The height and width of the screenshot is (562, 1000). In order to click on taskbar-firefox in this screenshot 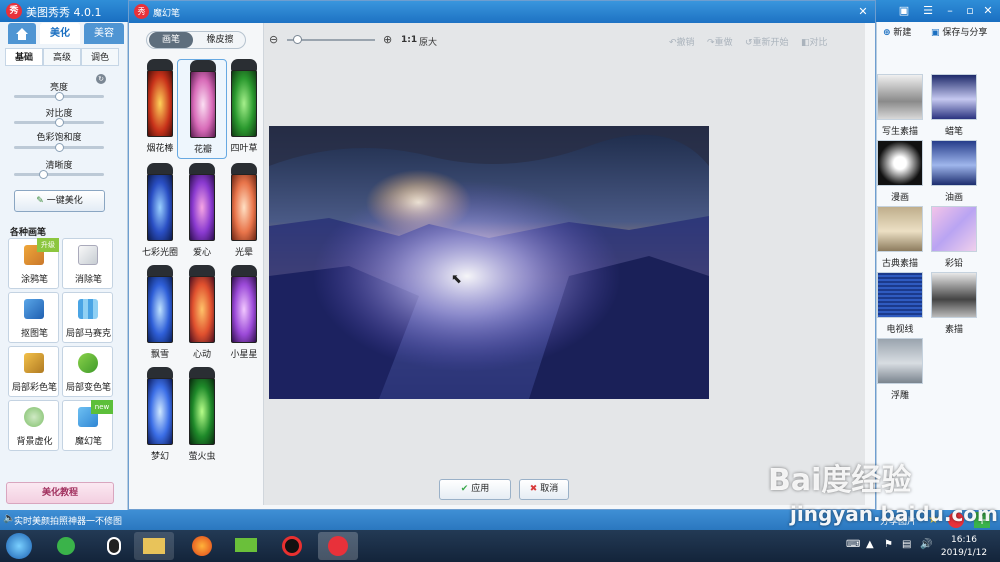, I will do `click(202, 546)`.